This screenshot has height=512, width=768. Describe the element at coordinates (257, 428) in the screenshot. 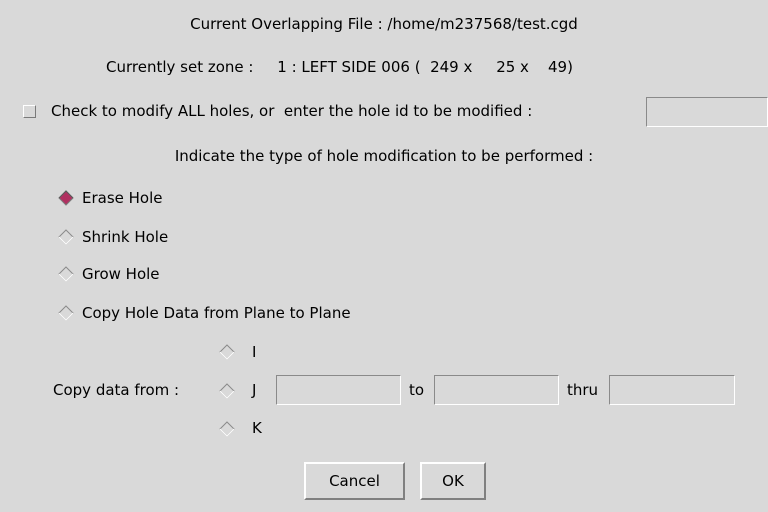

I see `plane-k-label: K` at that location.